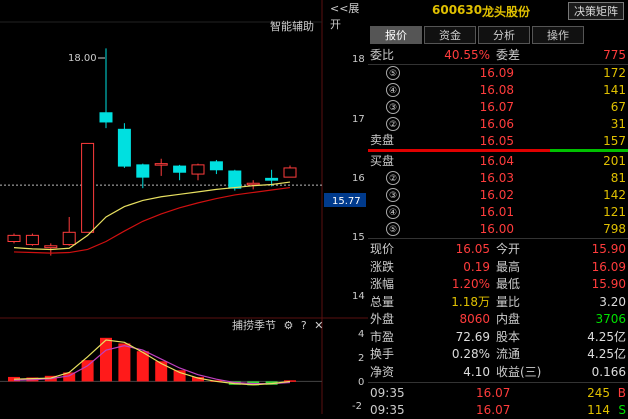 The height and width of the screenshot is (419, 628). Describe the element at coordinates (498, 354) in the screenshot. I see `quote-row: 换手 0.28% 流通 4.25亿` at that location.